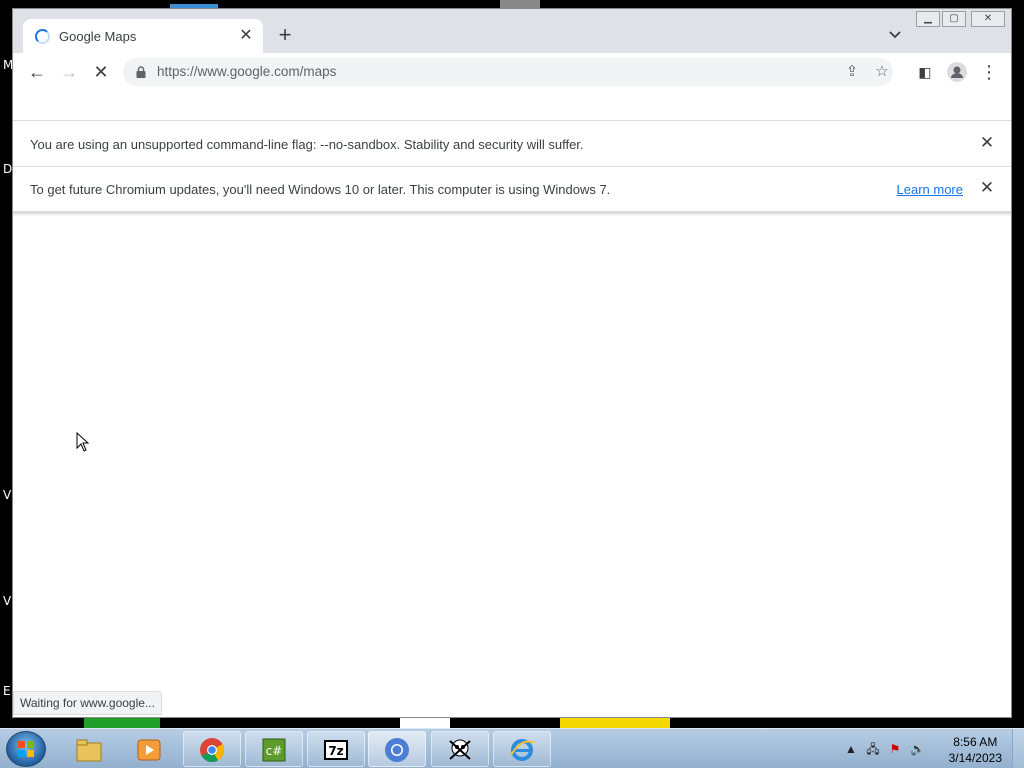 The image size is (1024, 768). Describe the element at coordinates (83, 442) in the screenshot. I see `mouse-pointer-icon` at that location.